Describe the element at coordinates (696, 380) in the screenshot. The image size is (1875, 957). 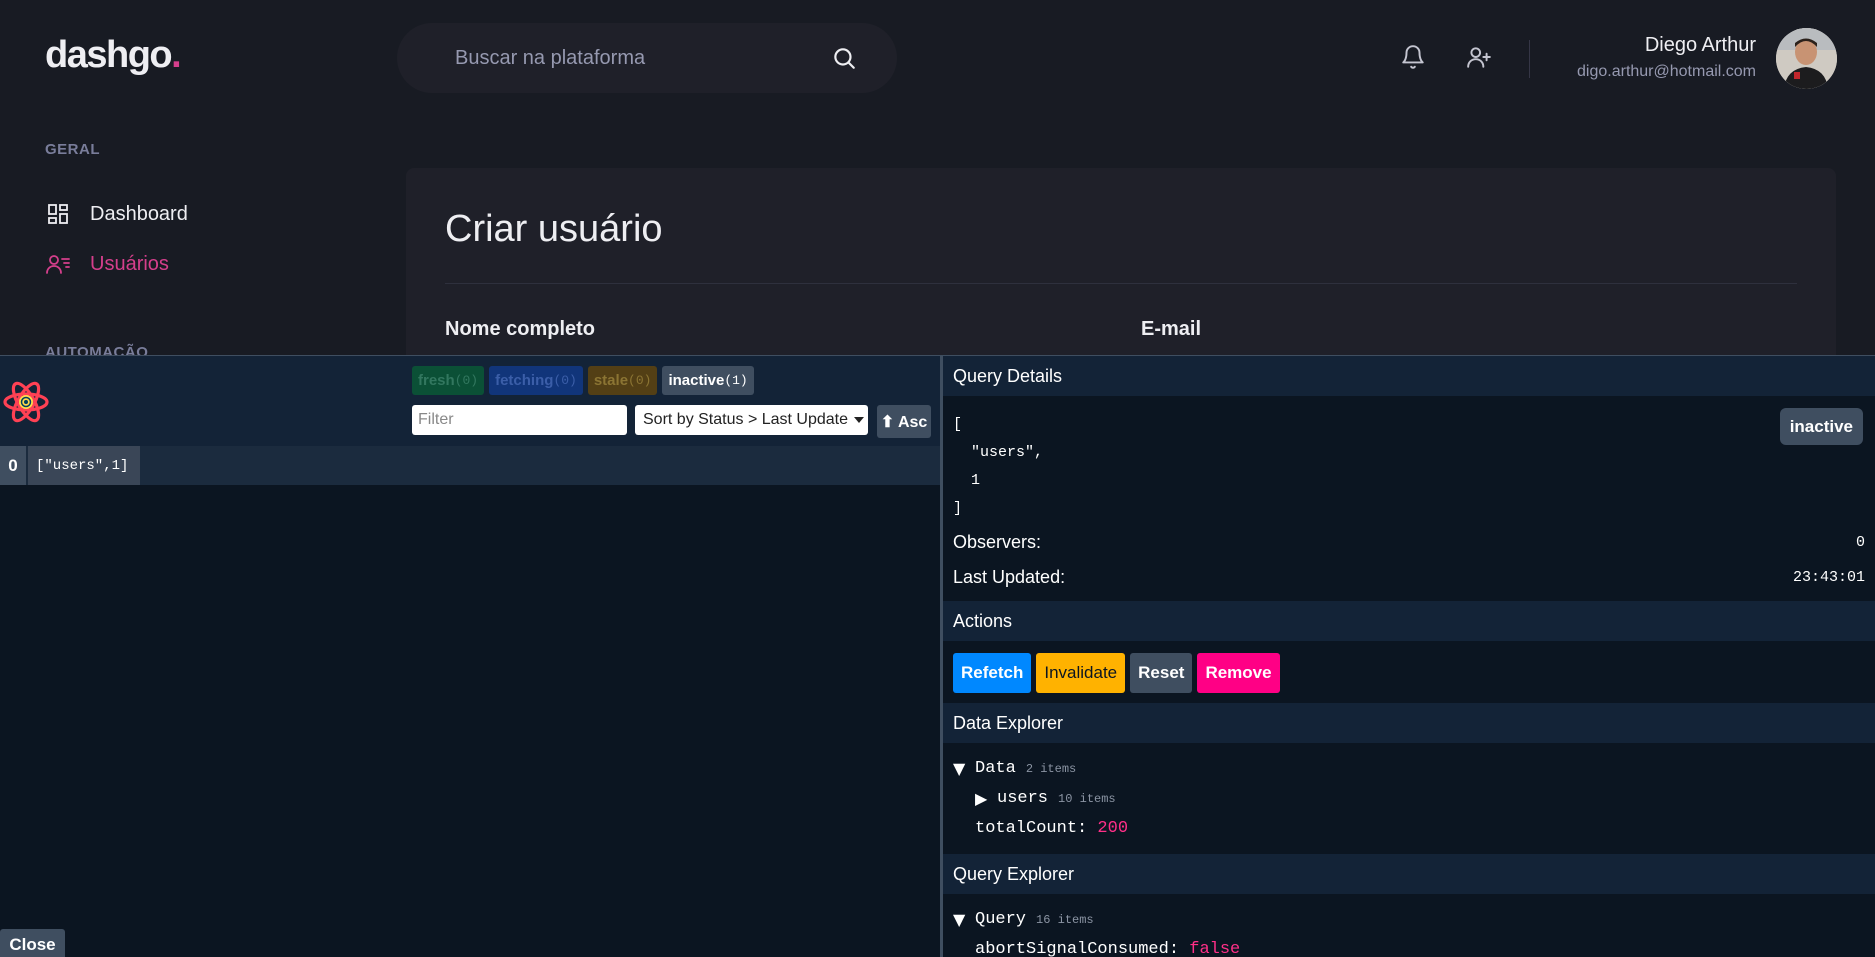
I see `badge-label: inactive` at that location.